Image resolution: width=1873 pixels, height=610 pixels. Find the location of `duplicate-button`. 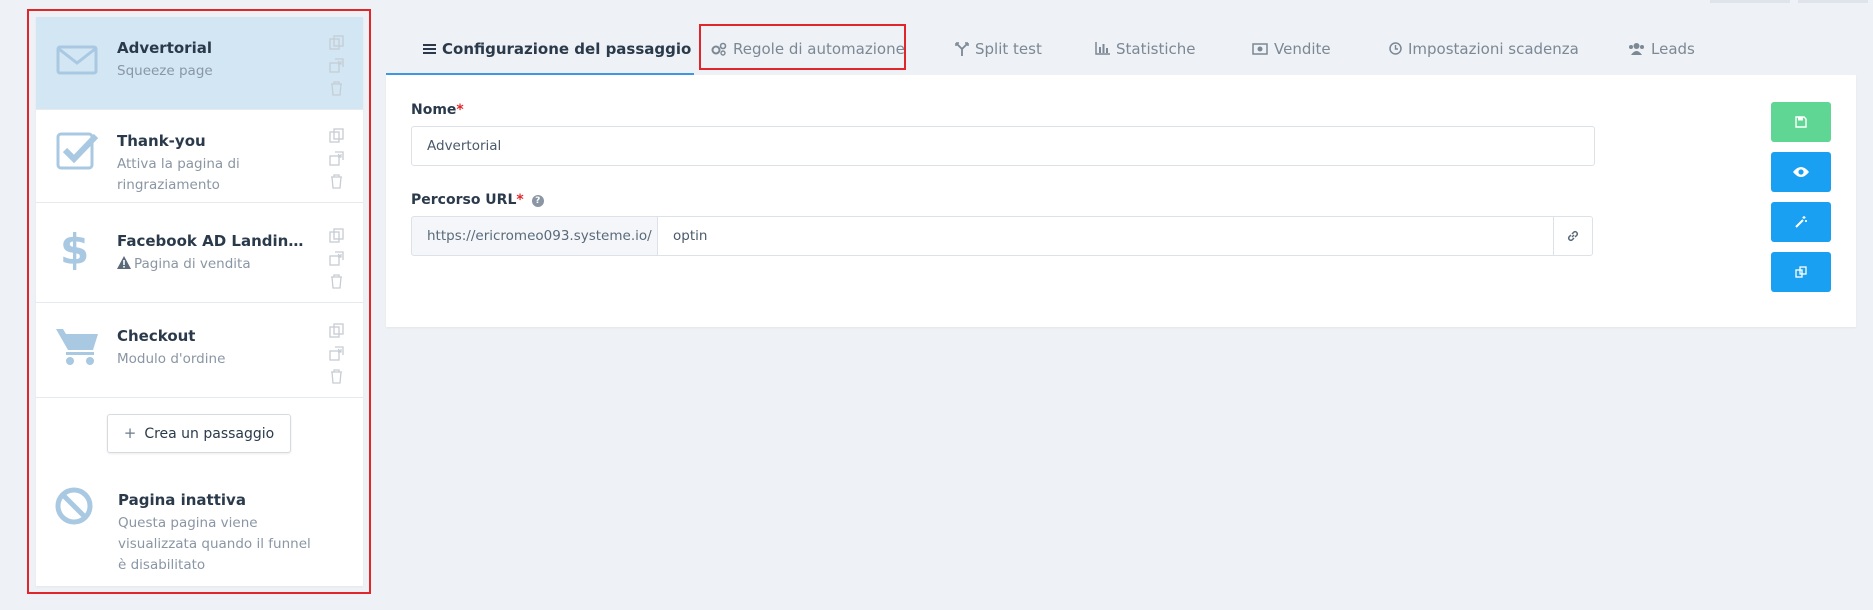

duplicate-button is located at coordinates (1801, 272).